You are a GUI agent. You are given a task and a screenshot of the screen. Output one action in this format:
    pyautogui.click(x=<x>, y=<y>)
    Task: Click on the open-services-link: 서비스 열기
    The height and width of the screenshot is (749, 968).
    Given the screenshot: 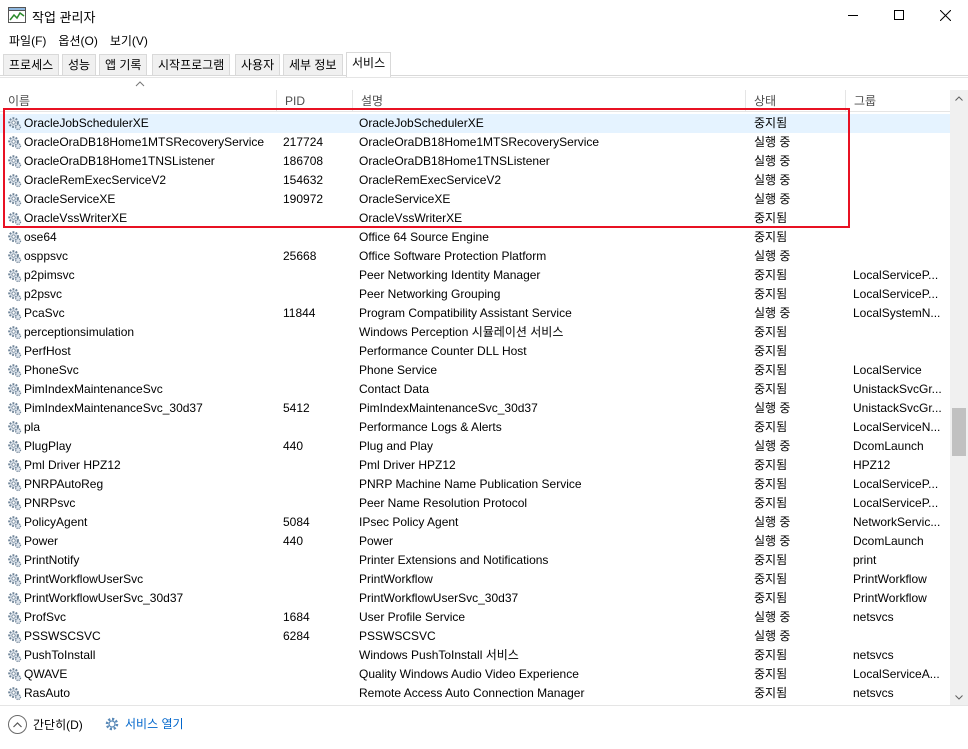 What is the action you would take?
    pyautogui.click(x=144, y=723)
    